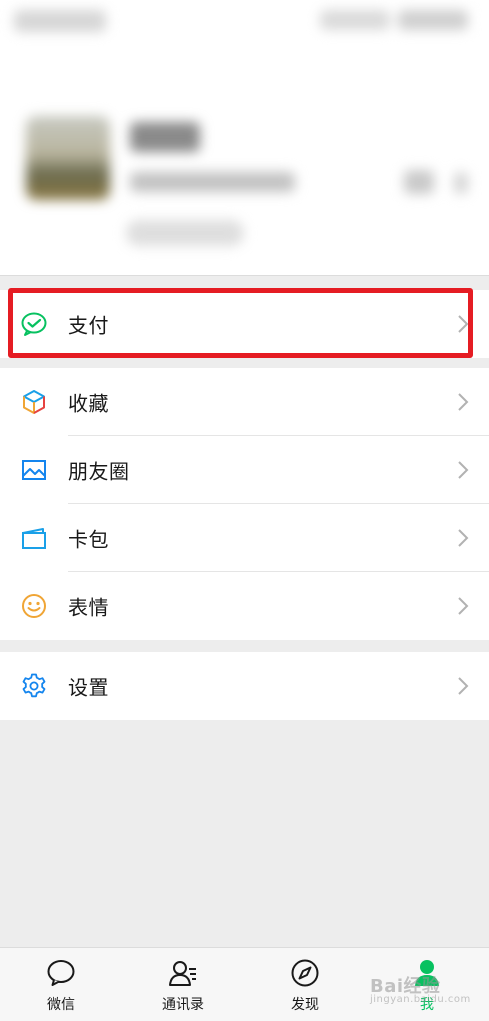 This screenshot has height=1021, width=489. I want to click on card-wallet-icon, so click(34, 538).